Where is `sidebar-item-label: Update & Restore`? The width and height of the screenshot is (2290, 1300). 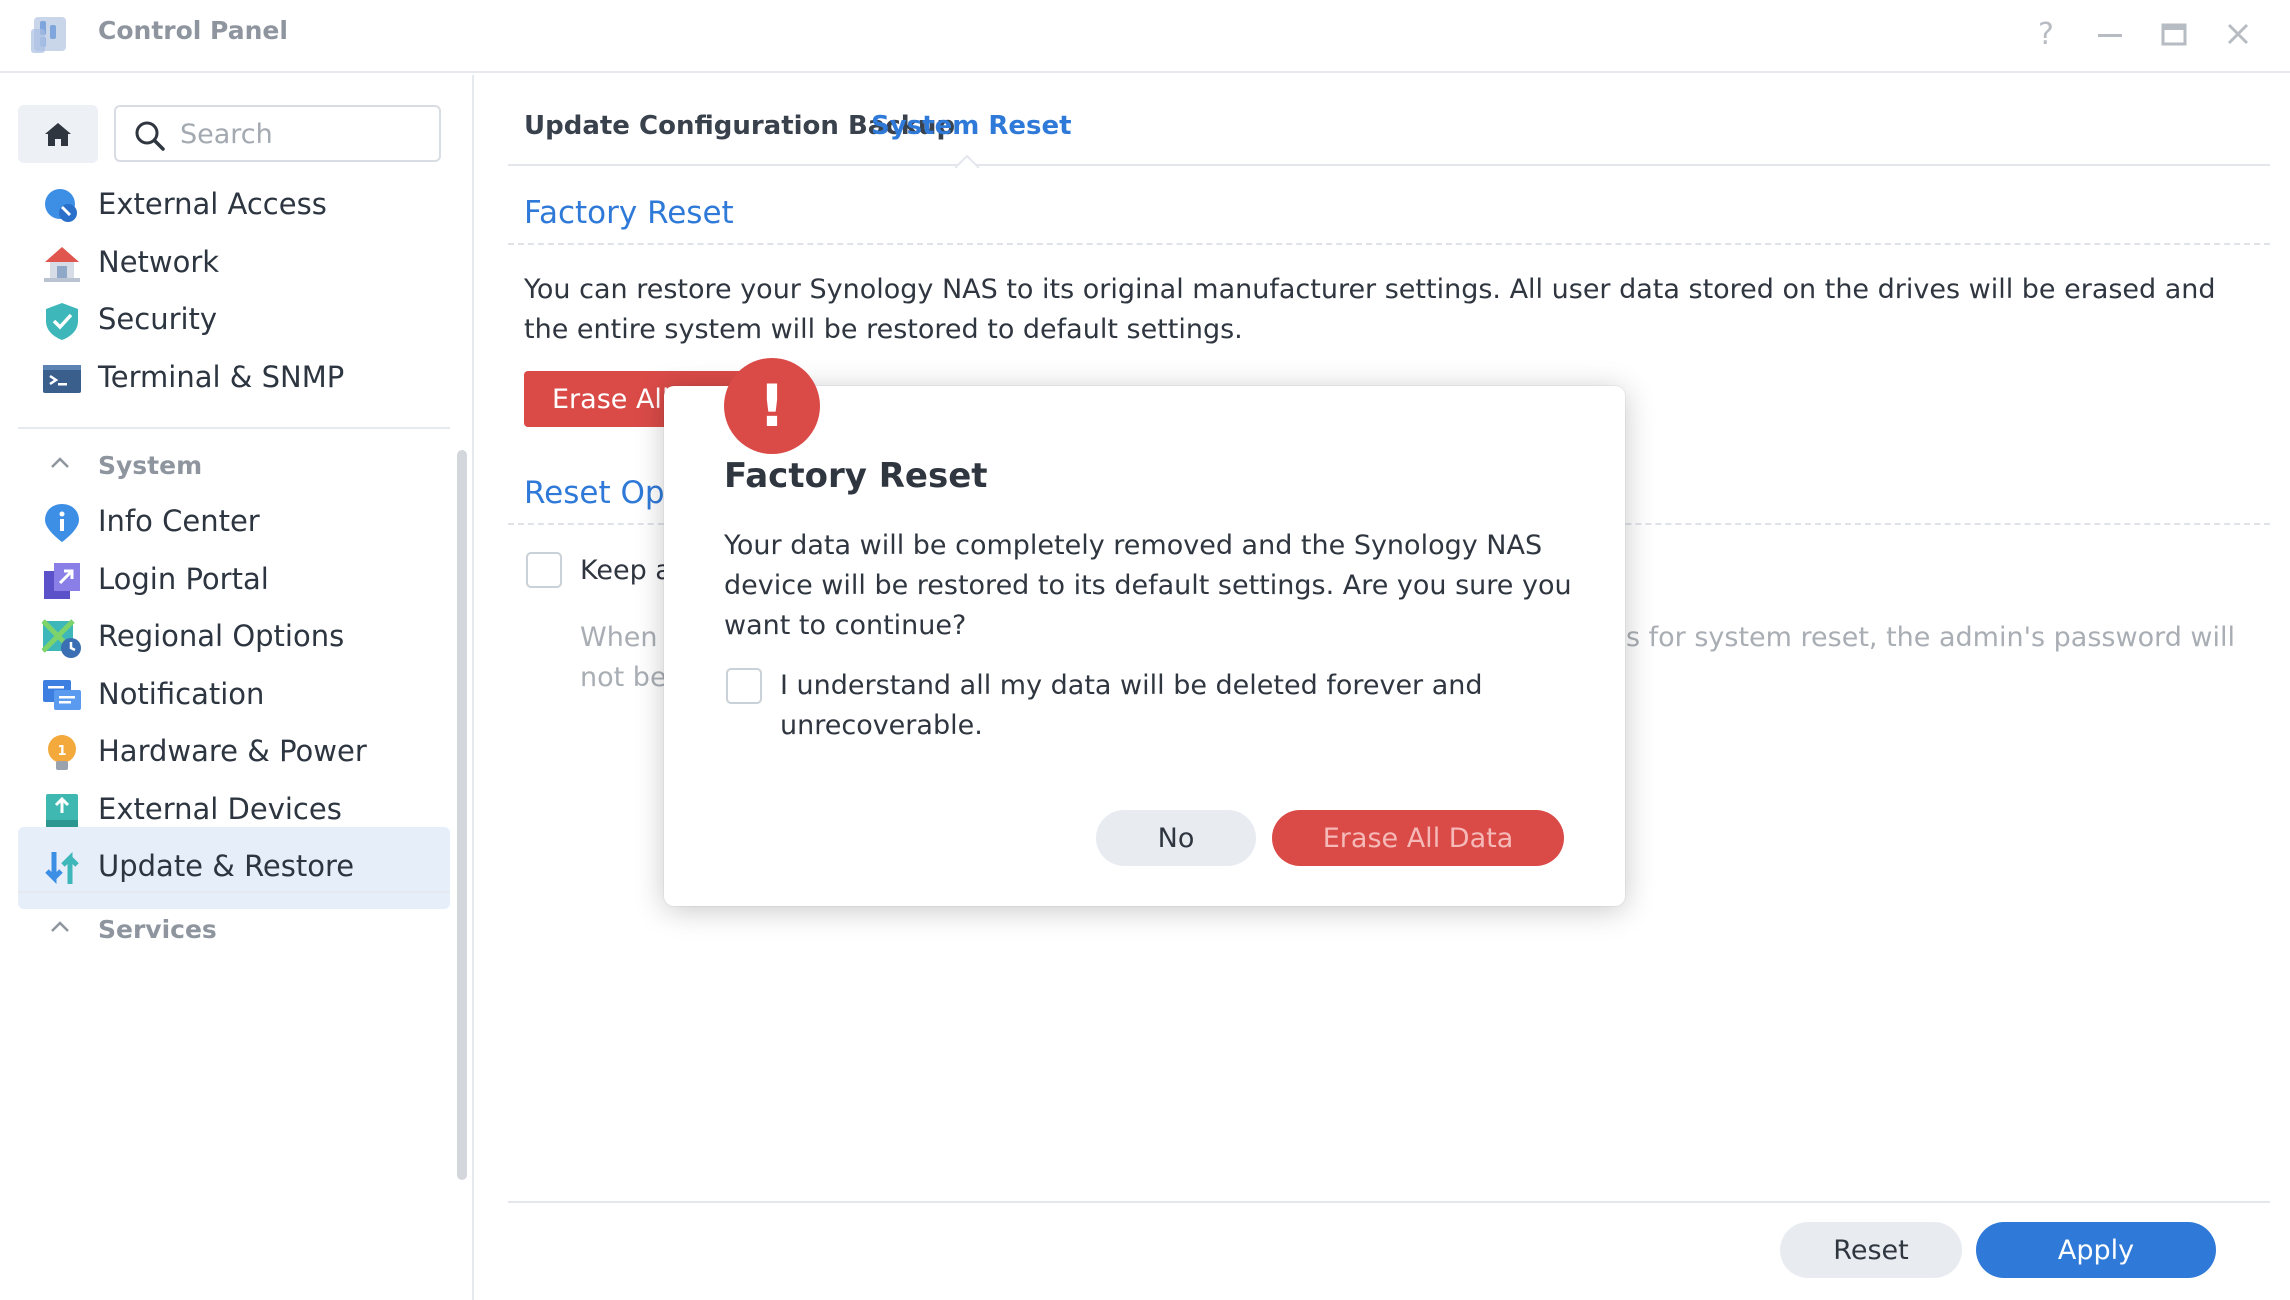
sidebar-item-label: Update & Restore is located at coordinates (226, 866).